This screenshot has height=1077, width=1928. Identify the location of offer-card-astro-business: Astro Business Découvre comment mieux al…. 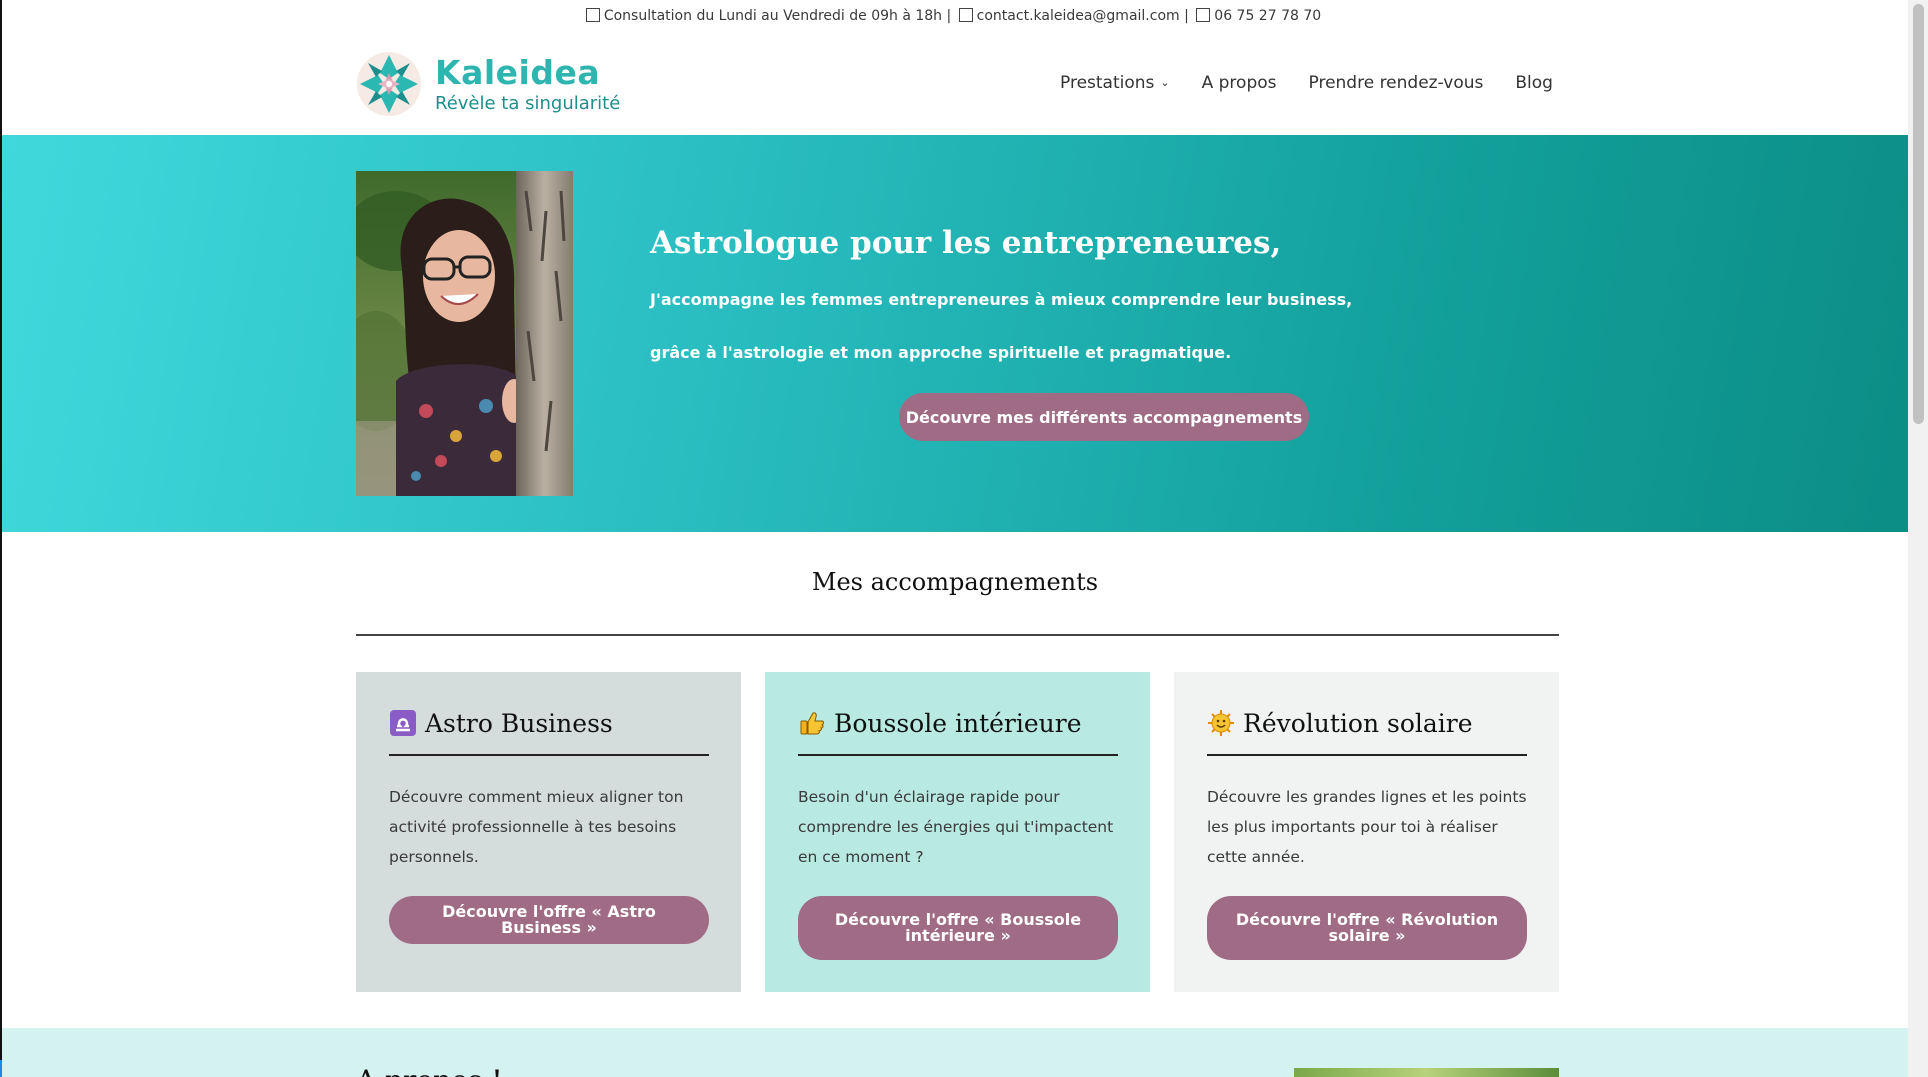
(548, 832).